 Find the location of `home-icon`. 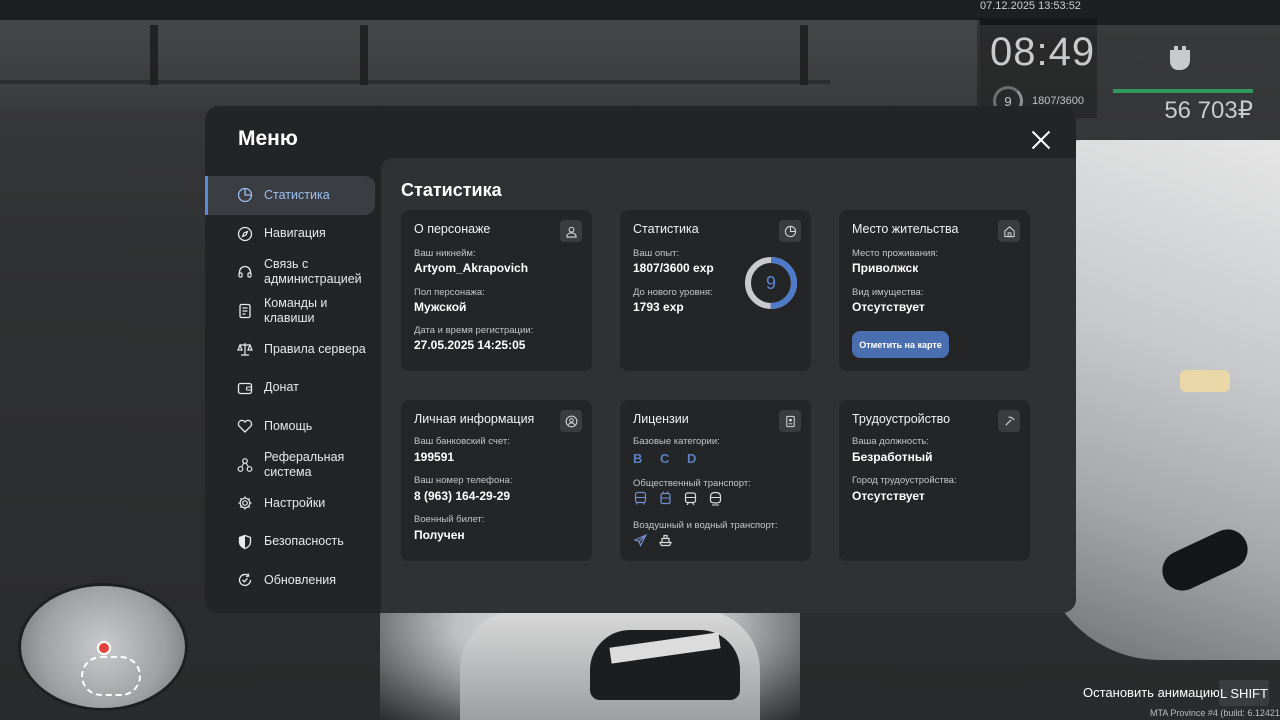

home-icon is located at coordinates (1009, 231).